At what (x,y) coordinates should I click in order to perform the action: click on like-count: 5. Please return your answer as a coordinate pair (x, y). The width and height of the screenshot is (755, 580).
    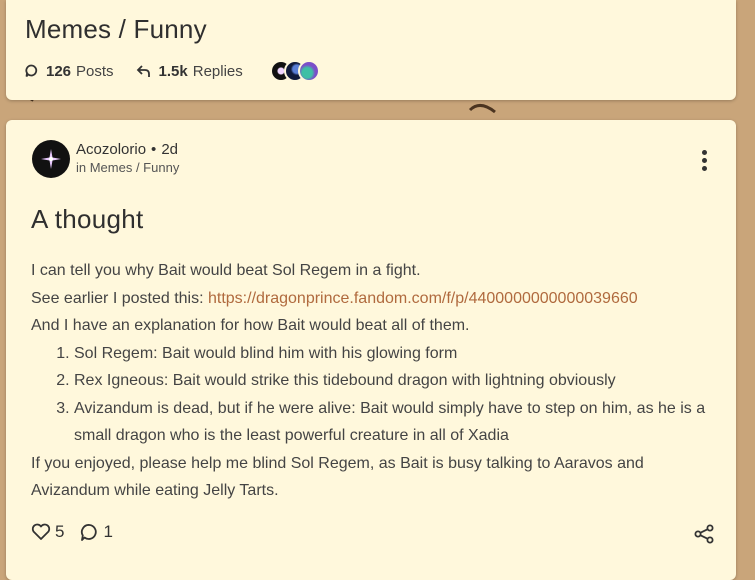
    Looking at the image, I should click on (60, 531).